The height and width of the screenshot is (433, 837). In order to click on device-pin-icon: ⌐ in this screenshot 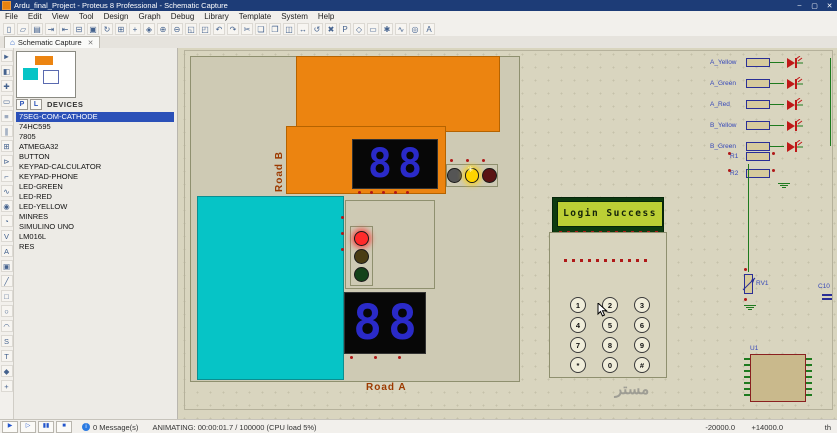, I will do `click(6, 176)`.